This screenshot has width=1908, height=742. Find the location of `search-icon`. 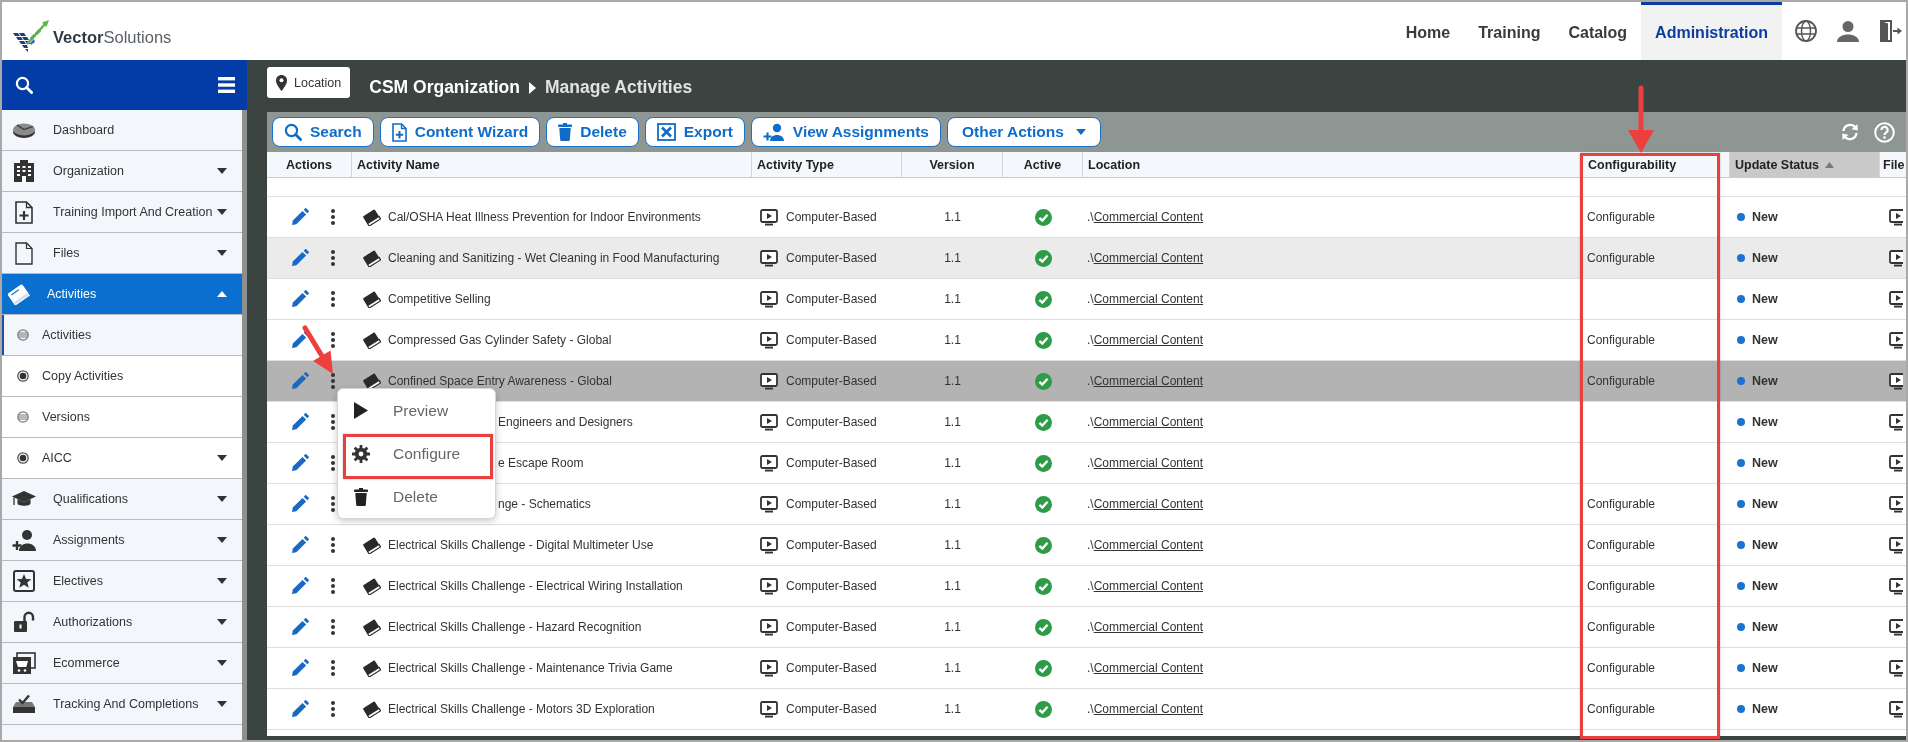

search-icon is located at coordinates (24, 85).